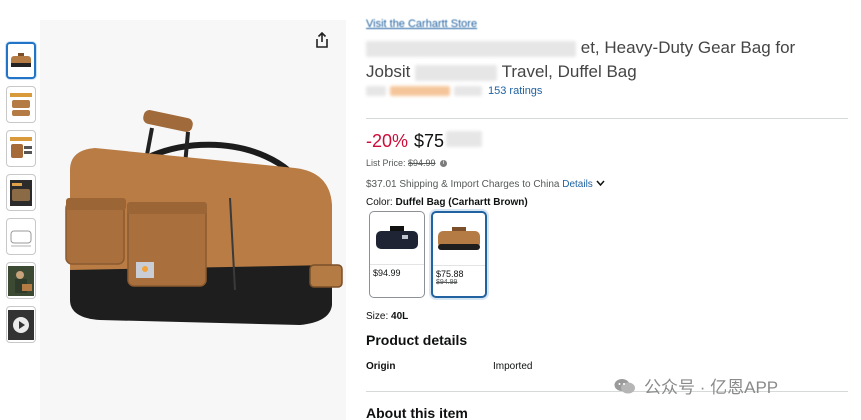  Describe the element at coordinates (600, 183) in the screenshot. I see `chevron-down-icon` at that location.